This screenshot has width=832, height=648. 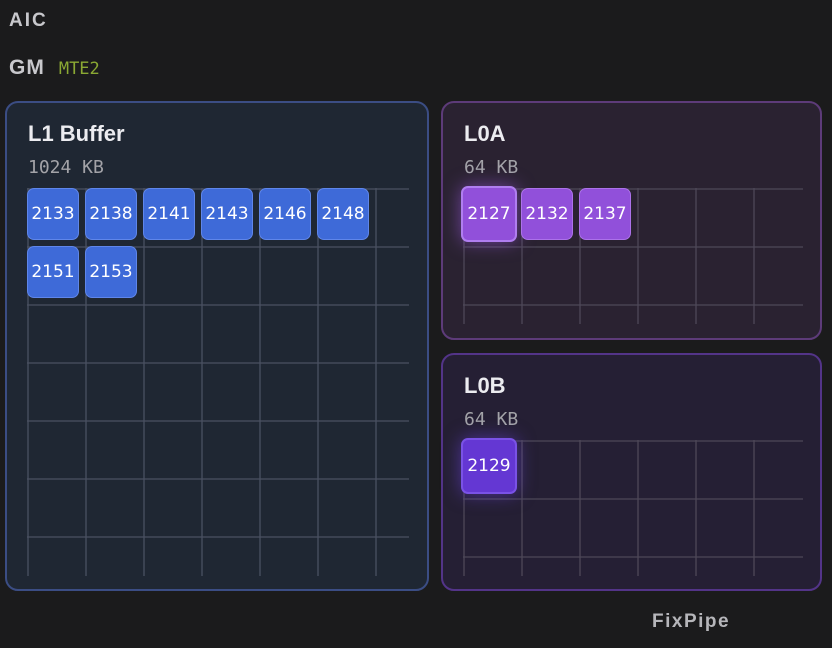 I want to click on fixpipe-label: FixPipe, so click(x=691, y=621).